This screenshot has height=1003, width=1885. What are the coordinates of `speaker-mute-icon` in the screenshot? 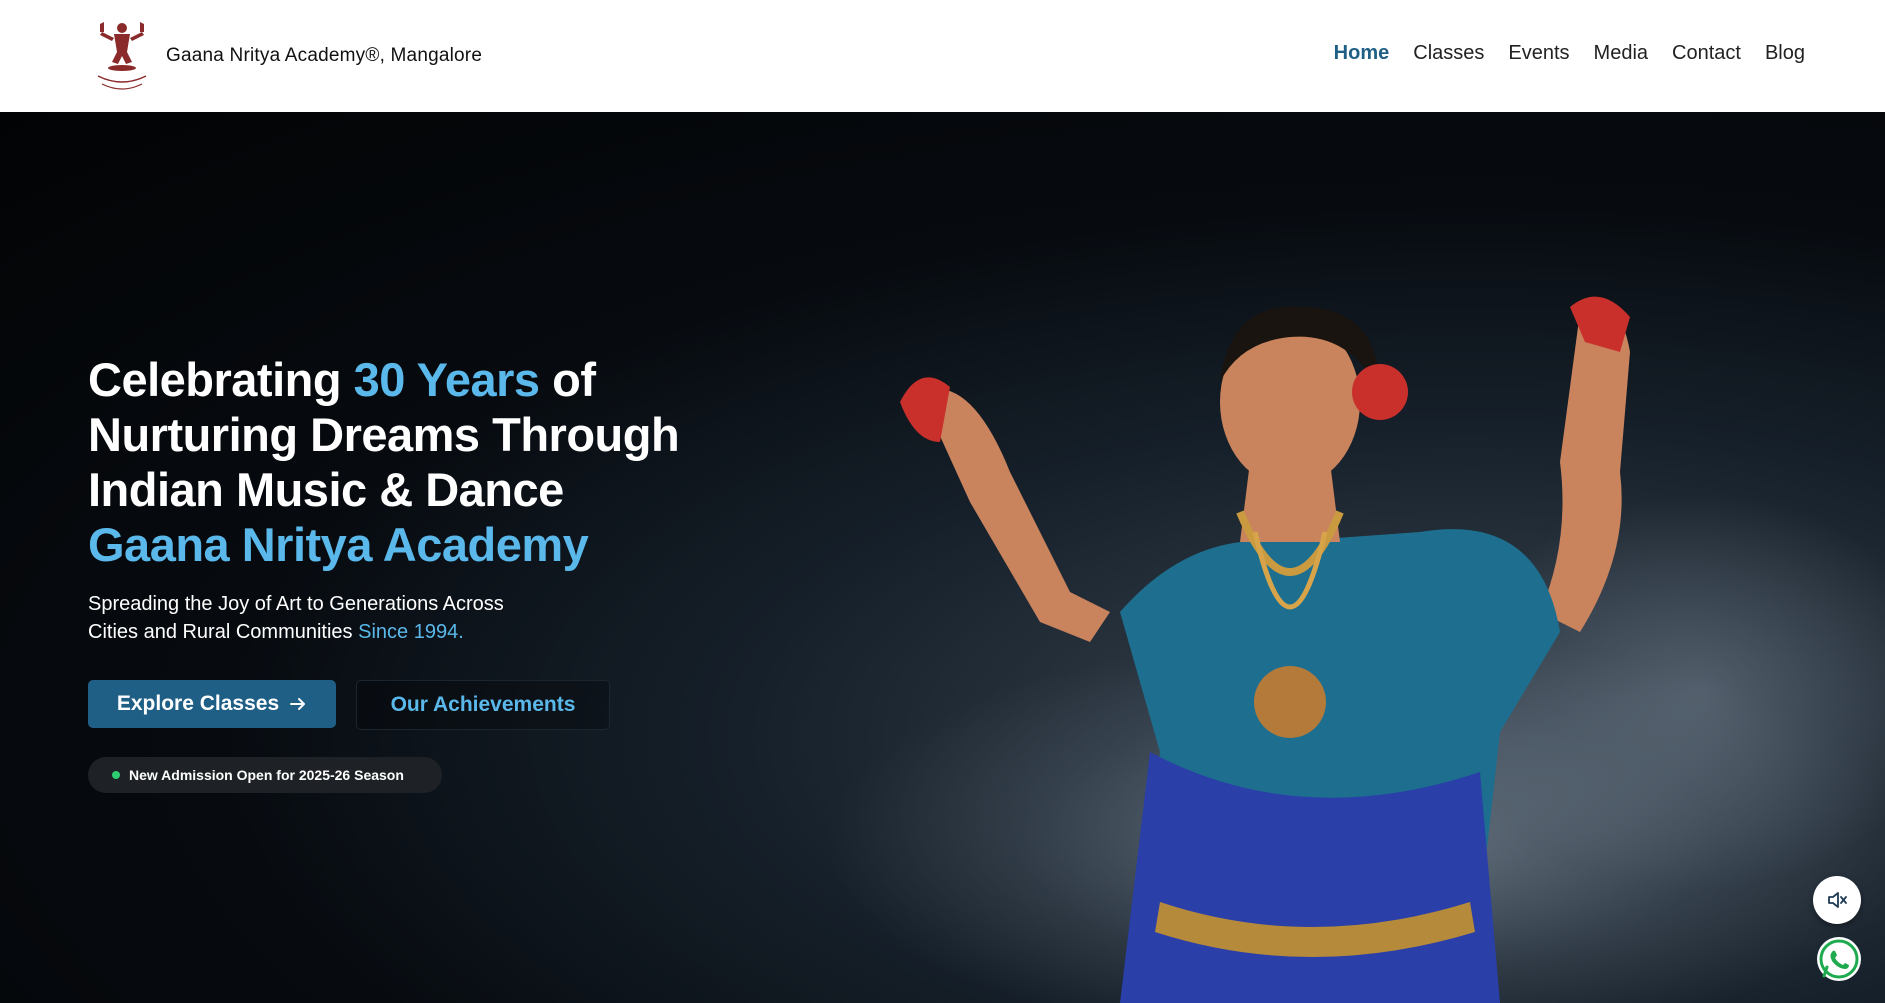 It's located at (1837, 900).